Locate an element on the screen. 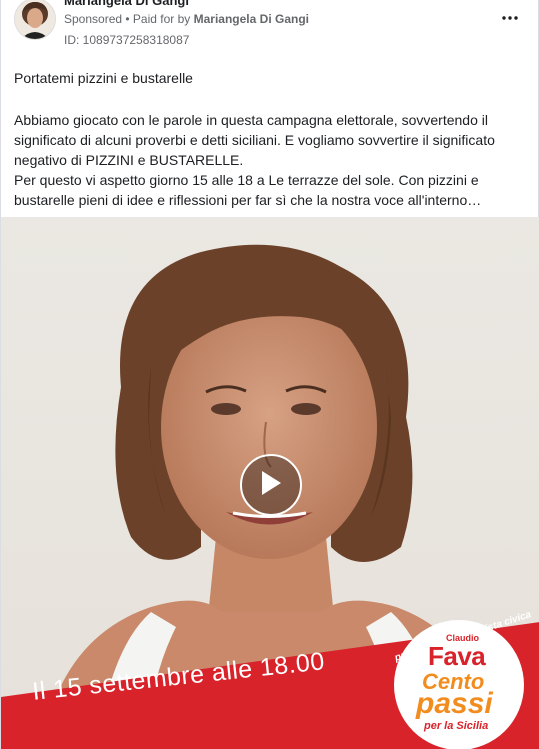 This screenshot has height=749, width=539. logo-name-big: Fava is located at coordinates (457, 656).